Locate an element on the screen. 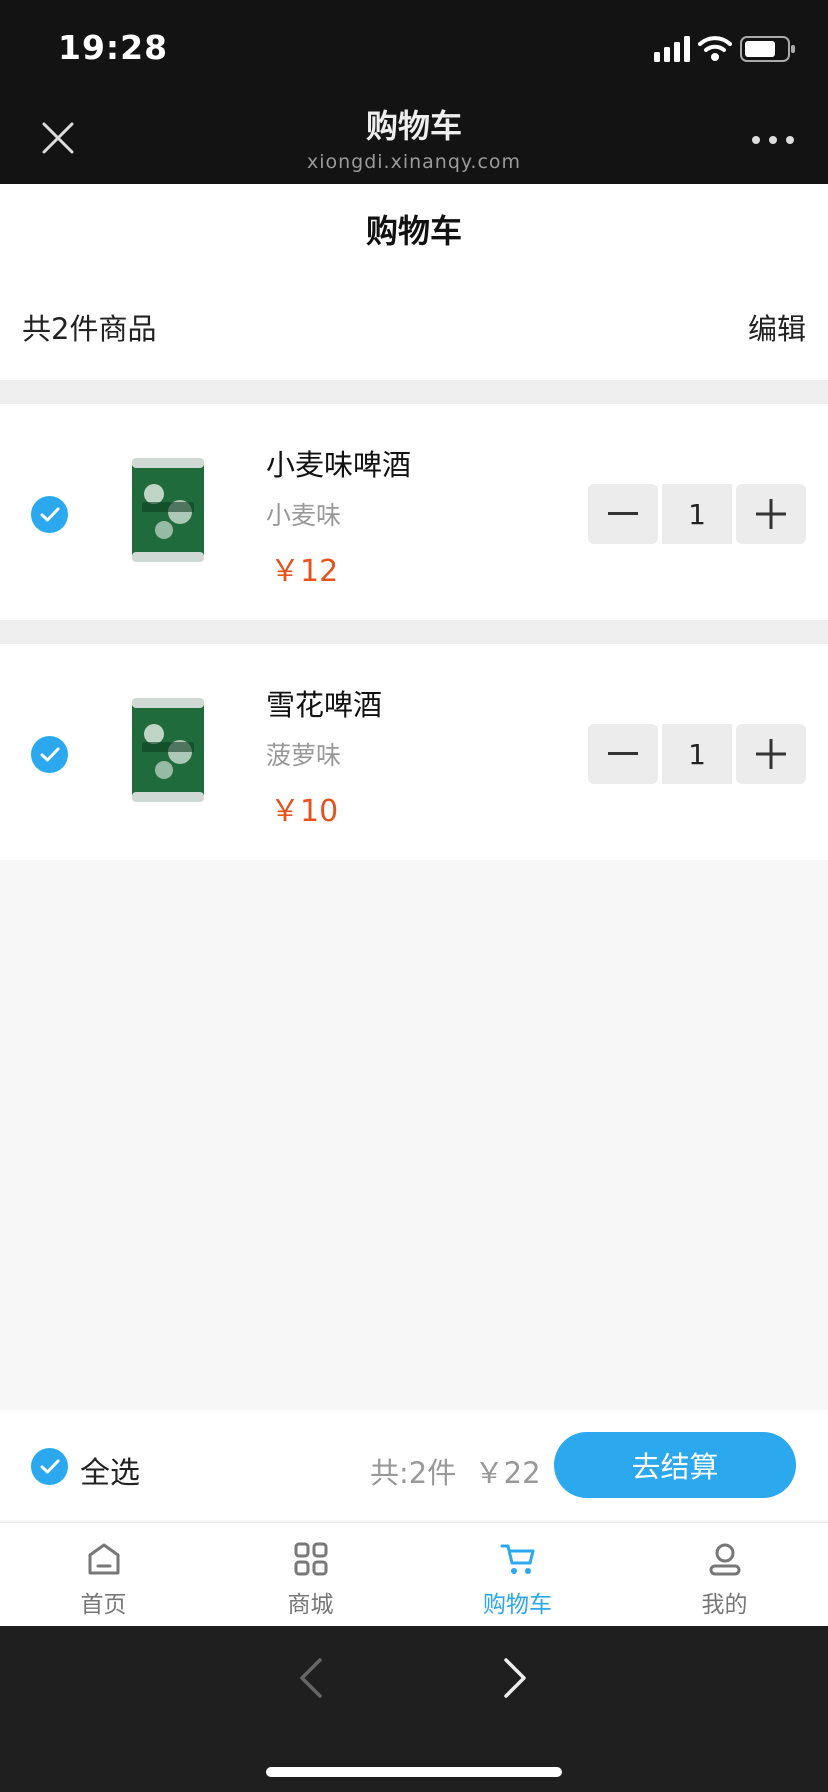  browser-title-block: 购物车 xiongdi.xinanqy.com is located at coordinates (414, 140).